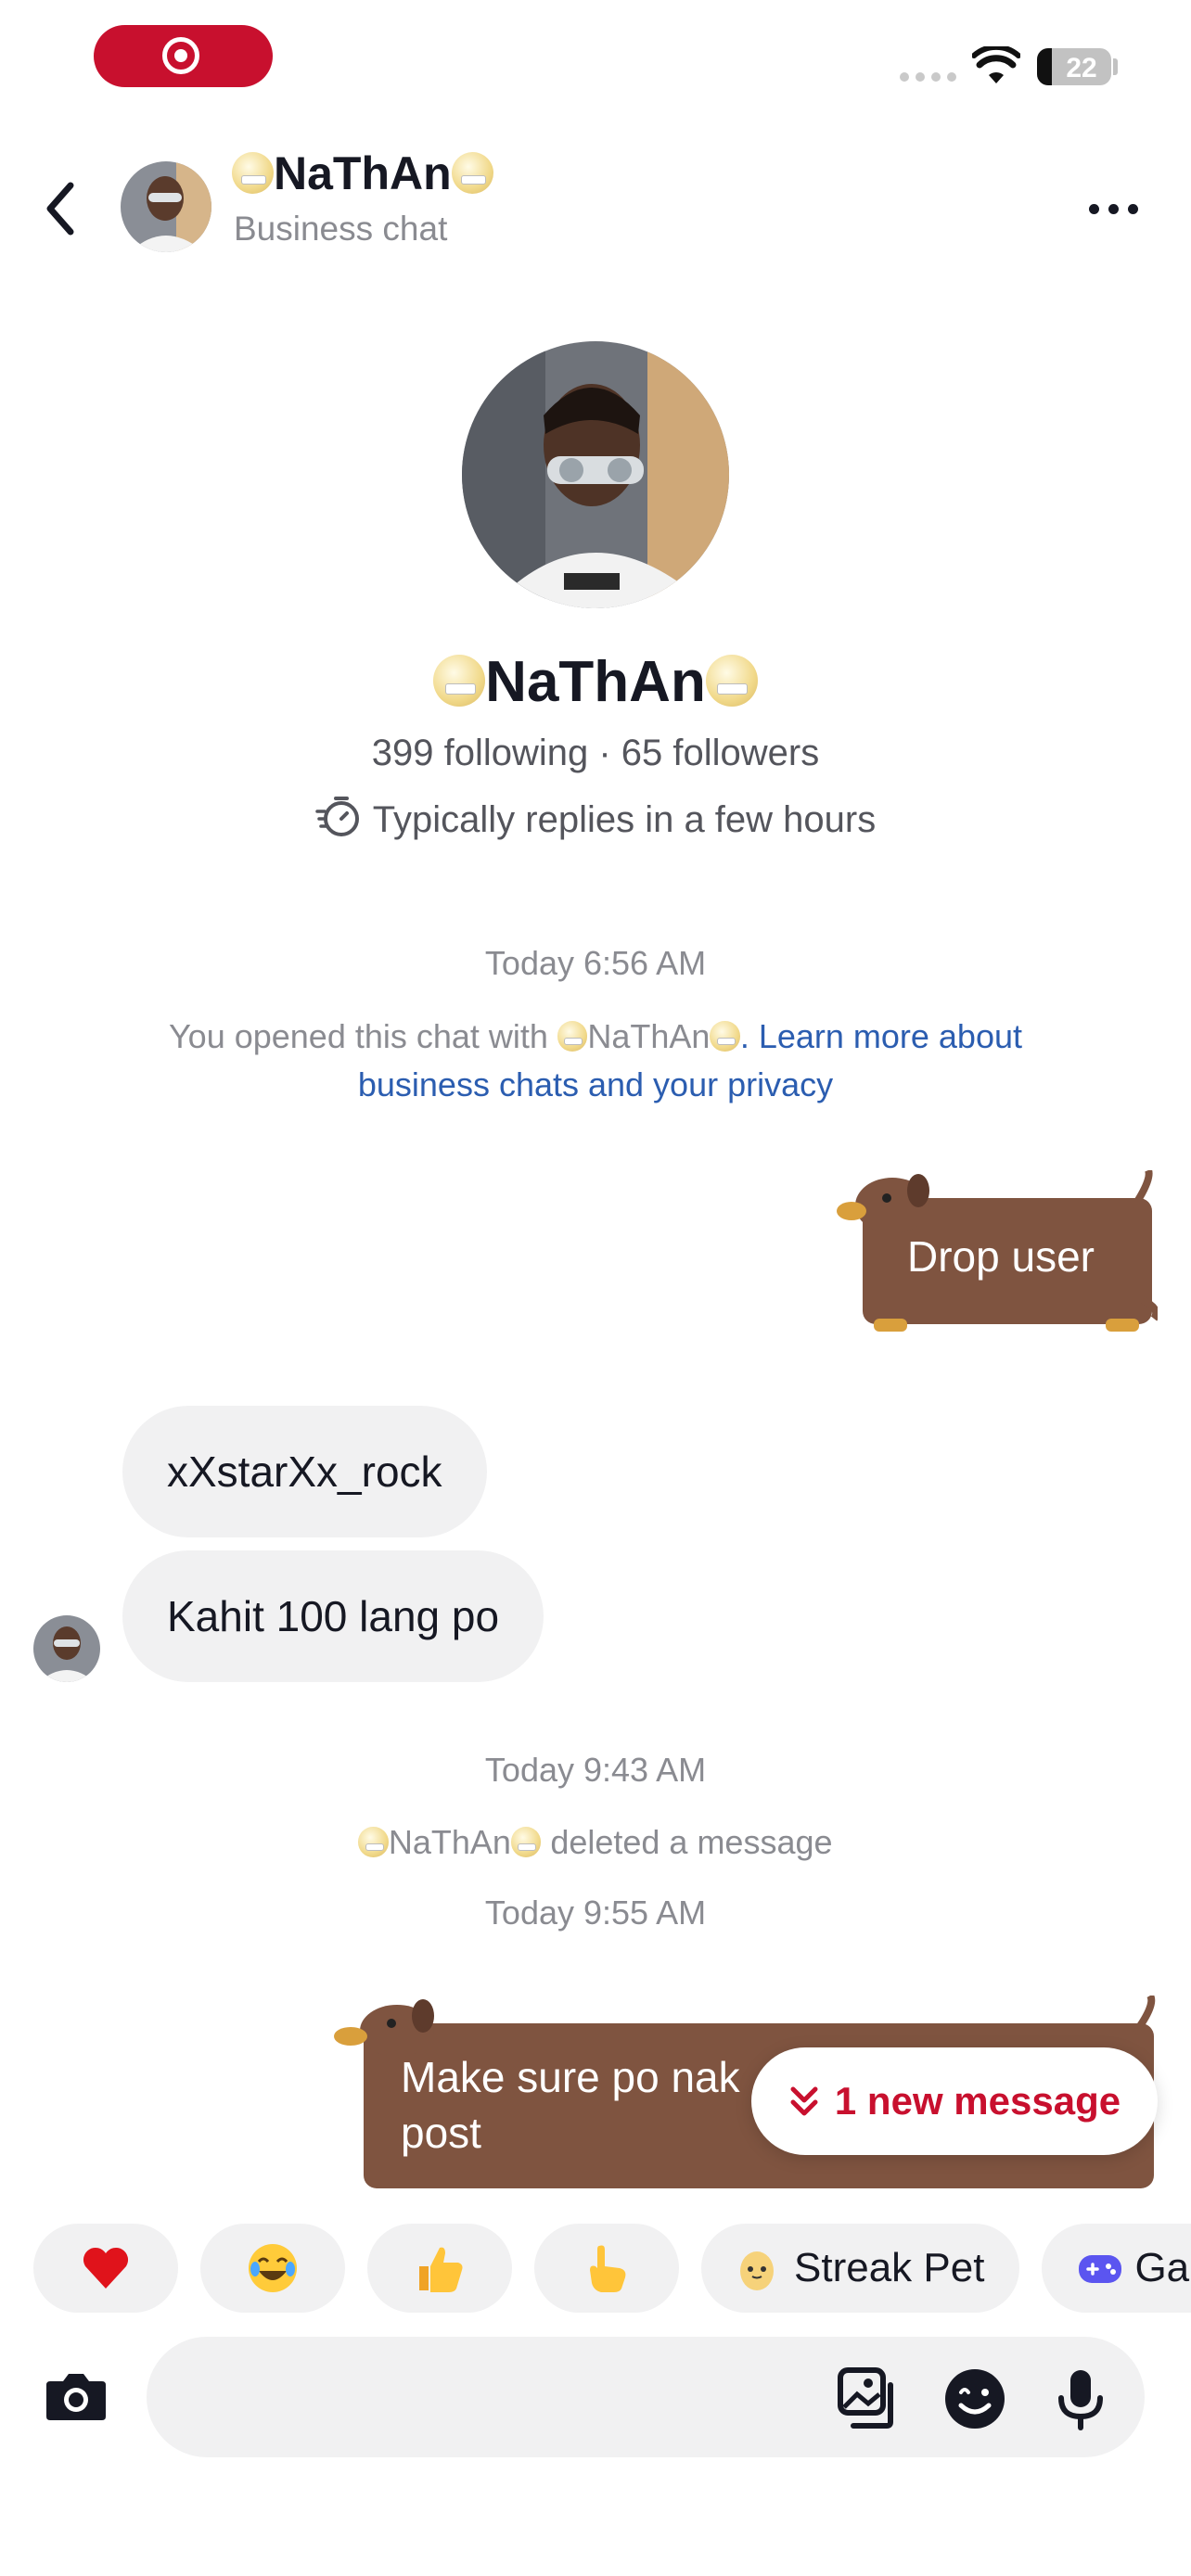  I want to click on timestamp: Today 9:43 AM, so click(595, 1770).